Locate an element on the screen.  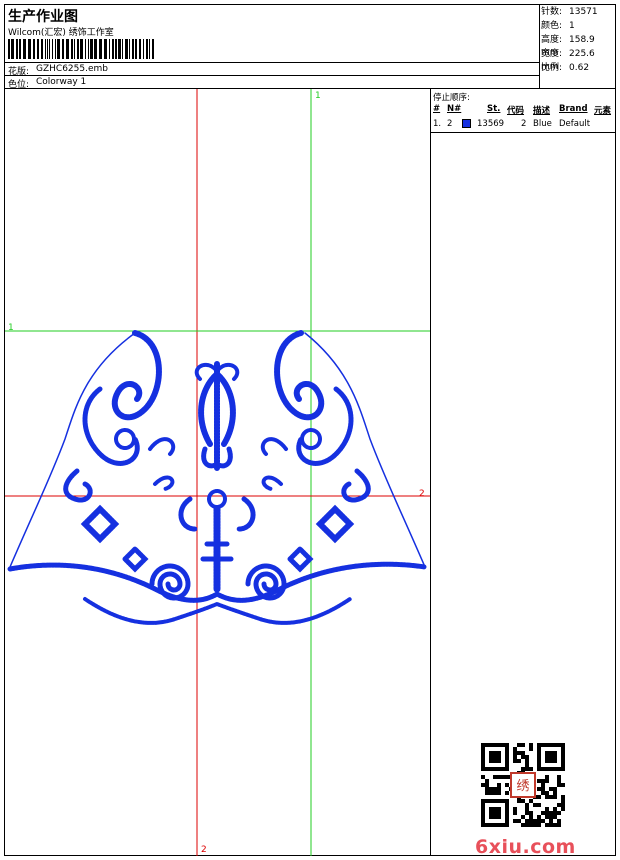
row-needle: 2 is located at coordinates (450, 124).